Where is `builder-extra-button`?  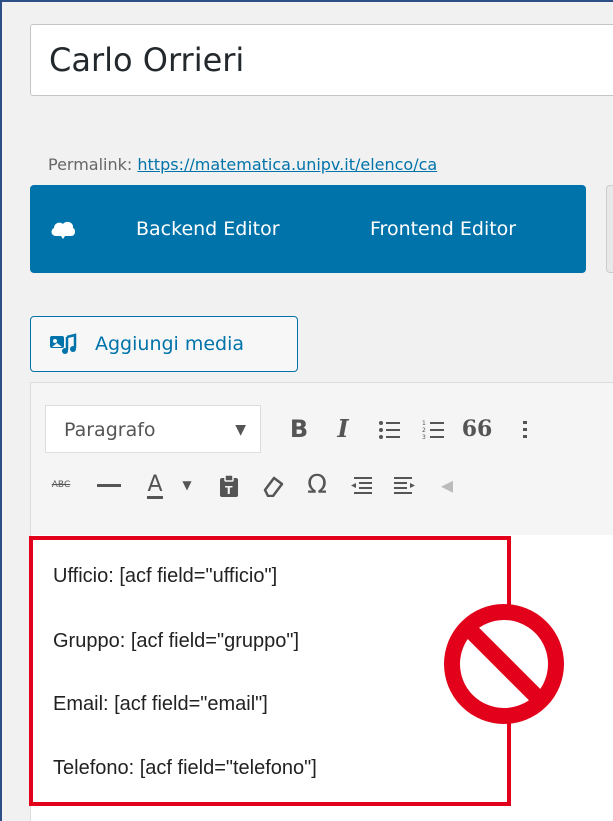 builder-extra-button is located at coordinates (609, 229).